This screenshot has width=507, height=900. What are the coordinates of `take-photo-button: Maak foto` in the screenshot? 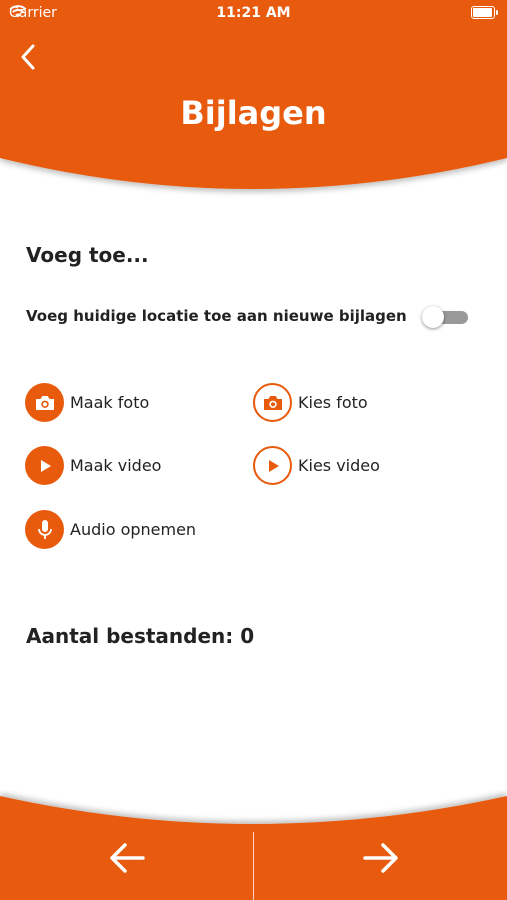 It's located at (87, 402).